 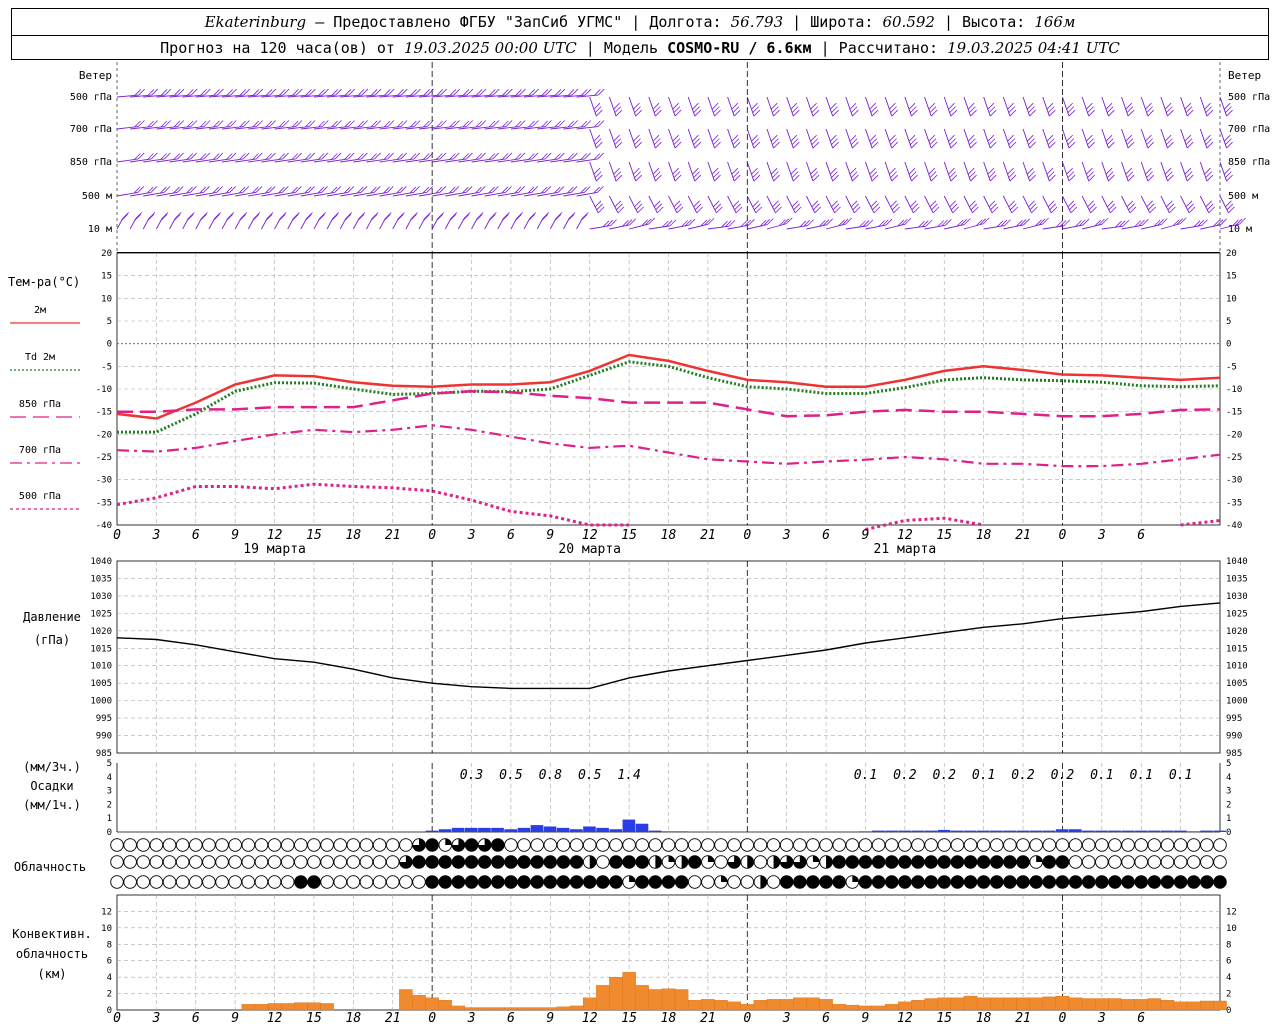 I want to click on temp-hour-label: 18, so click(x=669, y=535).